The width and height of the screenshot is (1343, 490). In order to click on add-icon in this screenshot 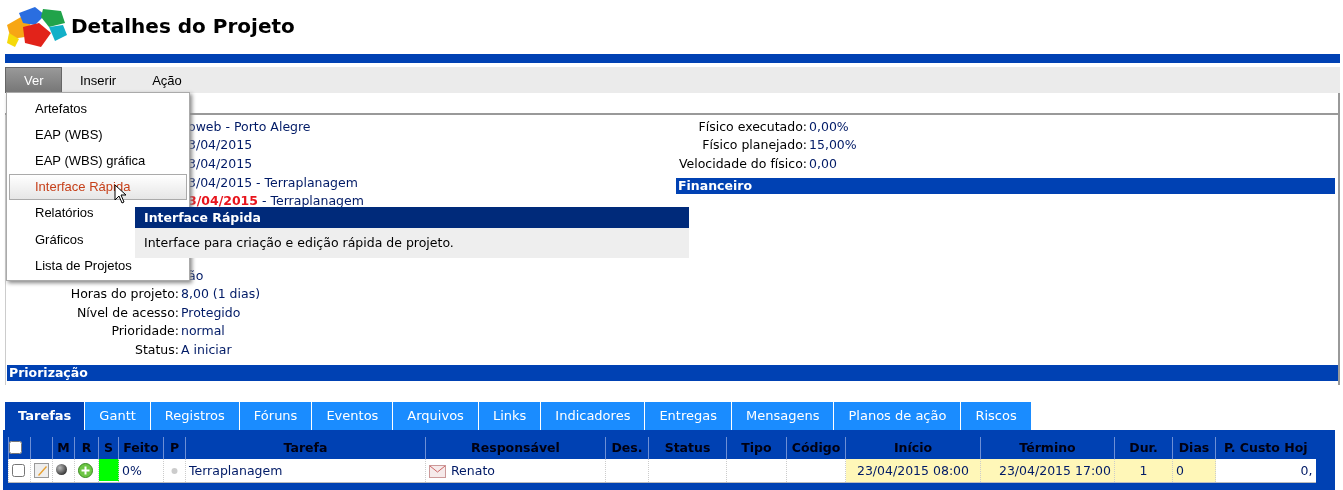, I will do `click(85, 470)`.